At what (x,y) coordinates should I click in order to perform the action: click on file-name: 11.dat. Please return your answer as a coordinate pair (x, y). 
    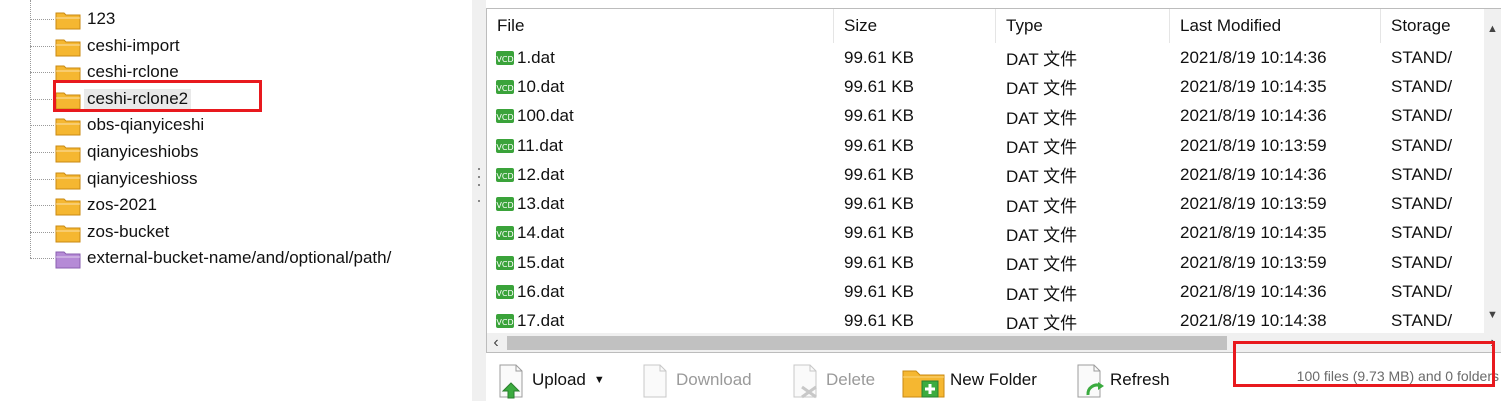
    Looking at the image, I should click on (540, 145).